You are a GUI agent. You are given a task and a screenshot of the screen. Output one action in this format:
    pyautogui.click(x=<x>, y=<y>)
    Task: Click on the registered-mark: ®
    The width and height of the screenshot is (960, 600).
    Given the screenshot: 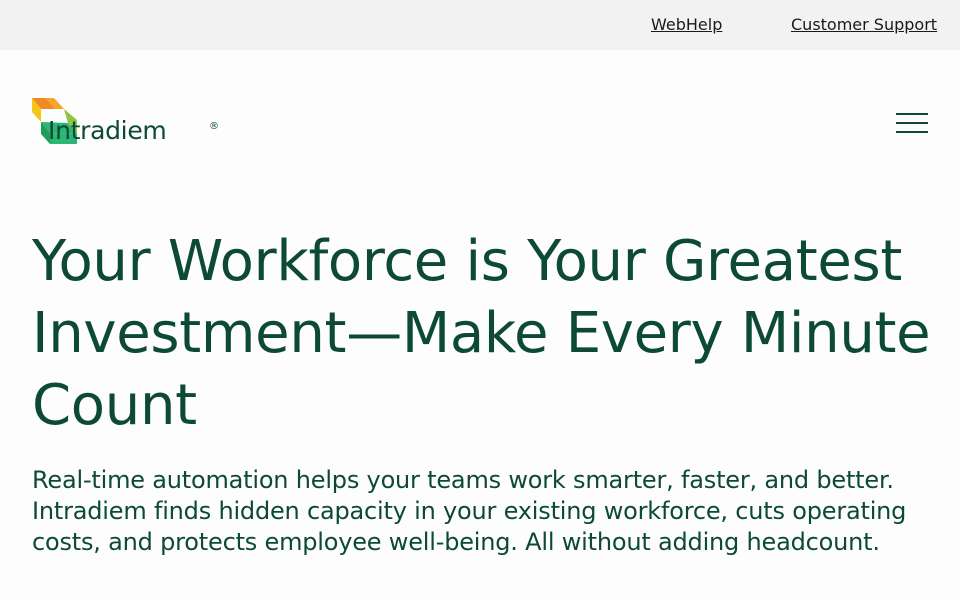 What is the action you would take?
    pyautogui.click(x=214, y=126)
    